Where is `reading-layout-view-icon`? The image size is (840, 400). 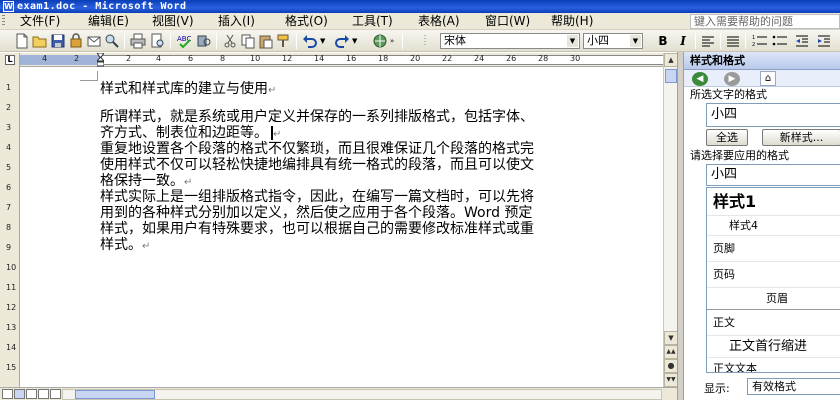
reading-layout-view-icon is located at coordinates (55, 394).